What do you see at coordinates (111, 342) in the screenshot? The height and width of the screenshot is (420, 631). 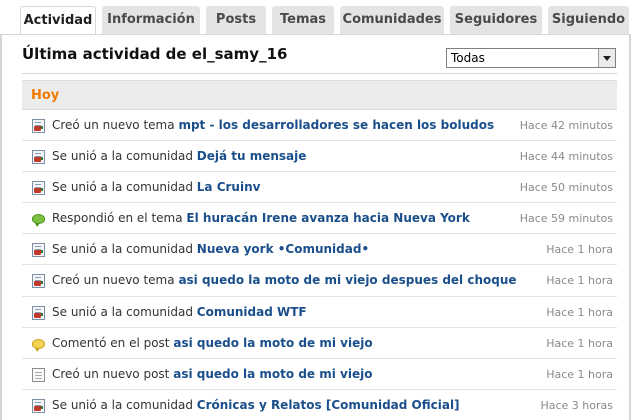 I see `activity-action: Comentó en el post` at bounding box center [111, 342].